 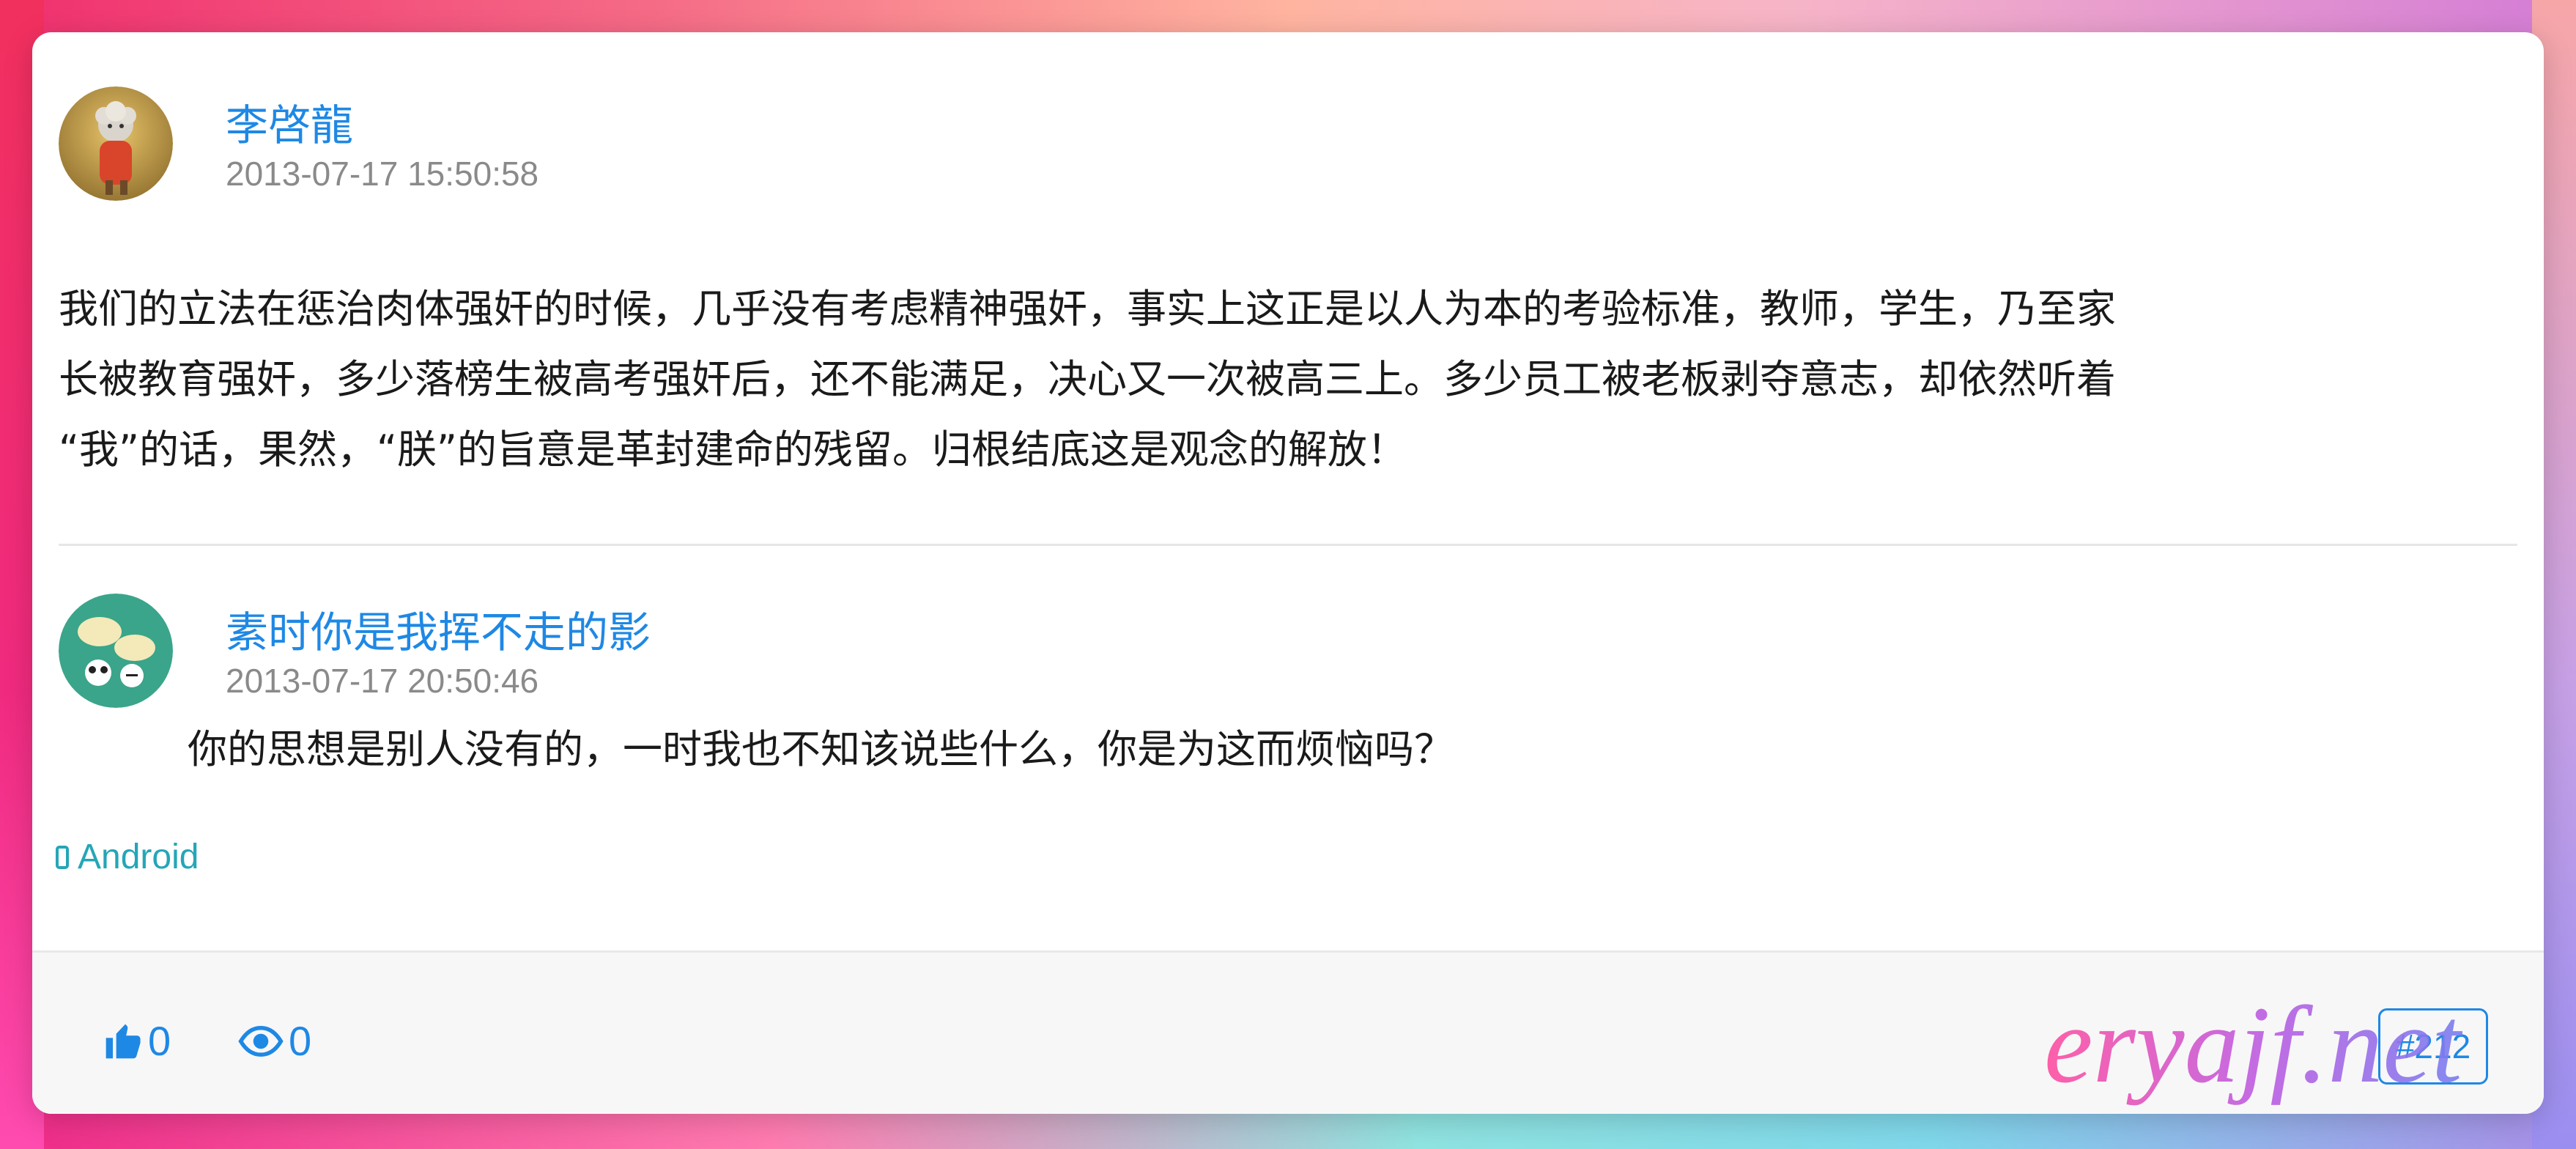 I want to click on post-body-line: “我”的话，果然，“朕”的旨意是革封建命的残留。归根结底这是观念的解放！, so click(x=733, y=450).